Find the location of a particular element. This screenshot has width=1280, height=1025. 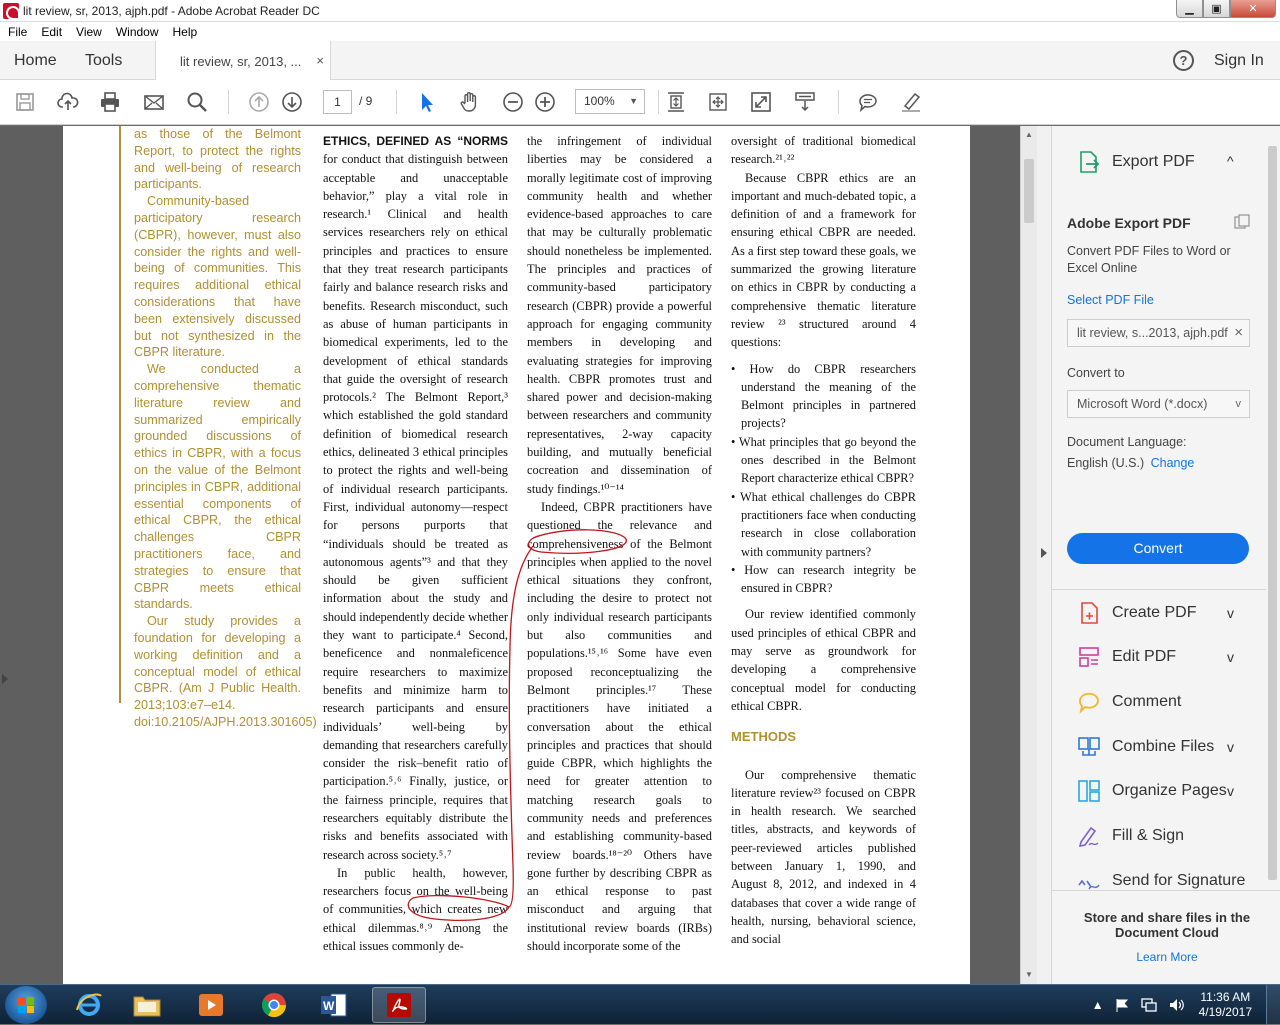

change-language-link: Change is located at coordinates (1173, 463).